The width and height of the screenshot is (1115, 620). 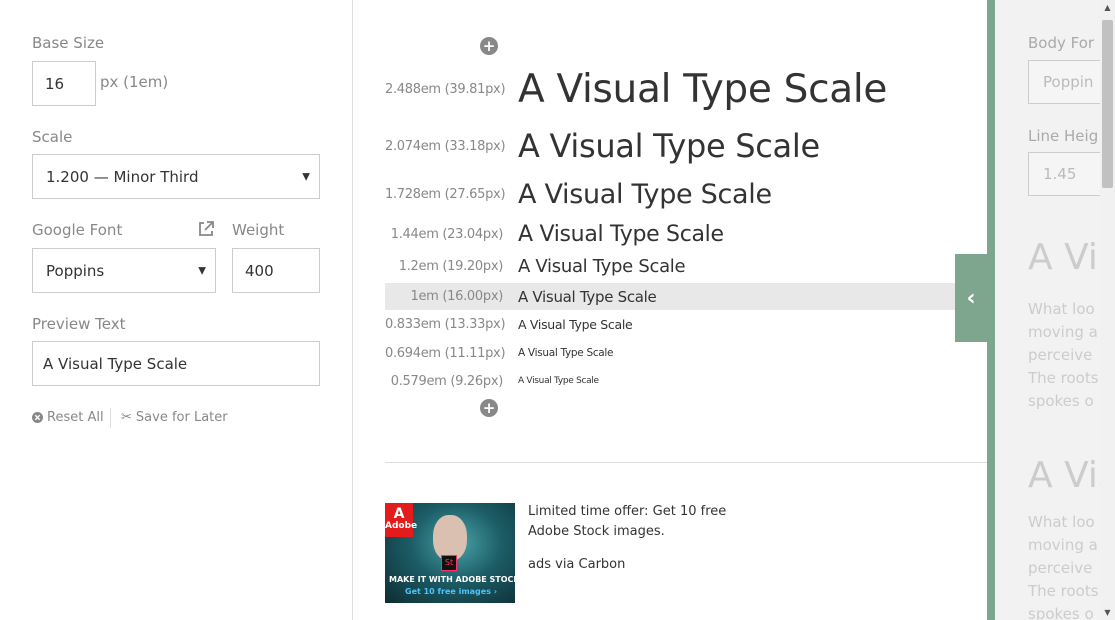 What do you see at coordinates (991, 310) in the screenshot?
I see `drawer-edge` at bounding box center [991, 310].